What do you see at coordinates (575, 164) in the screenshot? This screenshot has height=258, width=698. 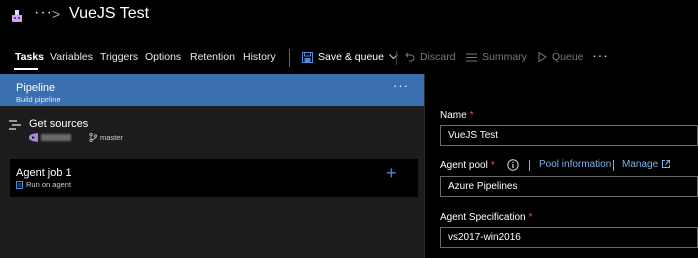 I see `pool-information-link: Pool information` at bounding box center [575, 164].